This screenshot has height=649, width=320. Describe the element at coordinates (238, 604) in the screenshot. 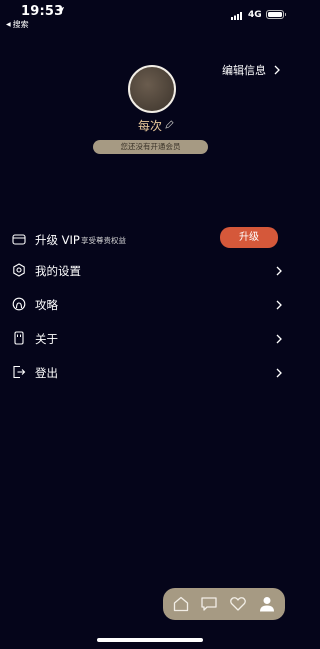

I see `heart-icon` at that location.